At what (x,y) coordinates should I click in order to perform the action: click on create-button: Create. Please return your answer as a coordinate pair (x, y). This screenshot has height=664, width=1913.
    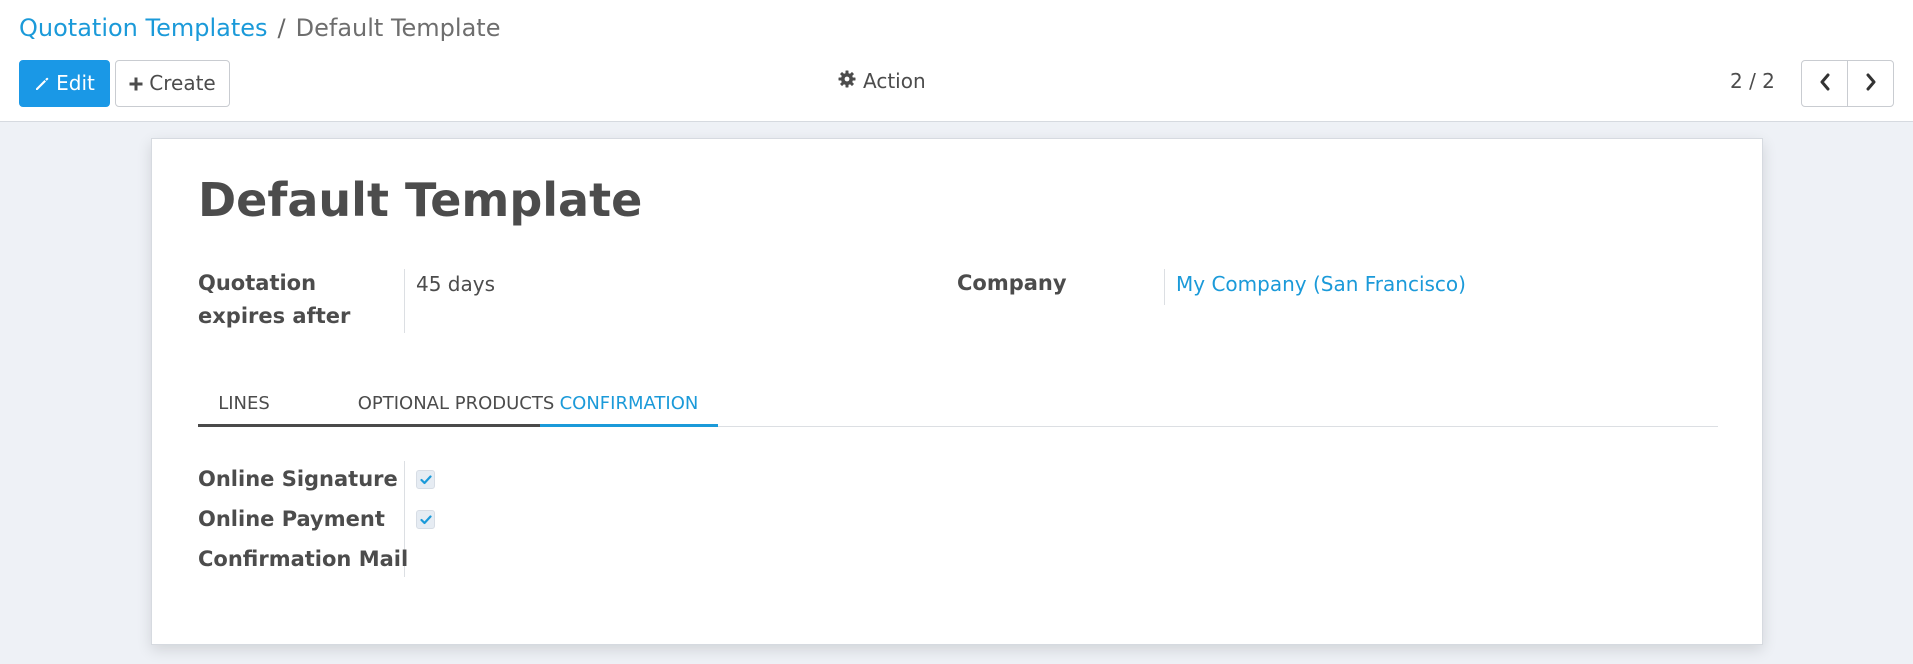
    Looking at the image, I should click on (172, 83).